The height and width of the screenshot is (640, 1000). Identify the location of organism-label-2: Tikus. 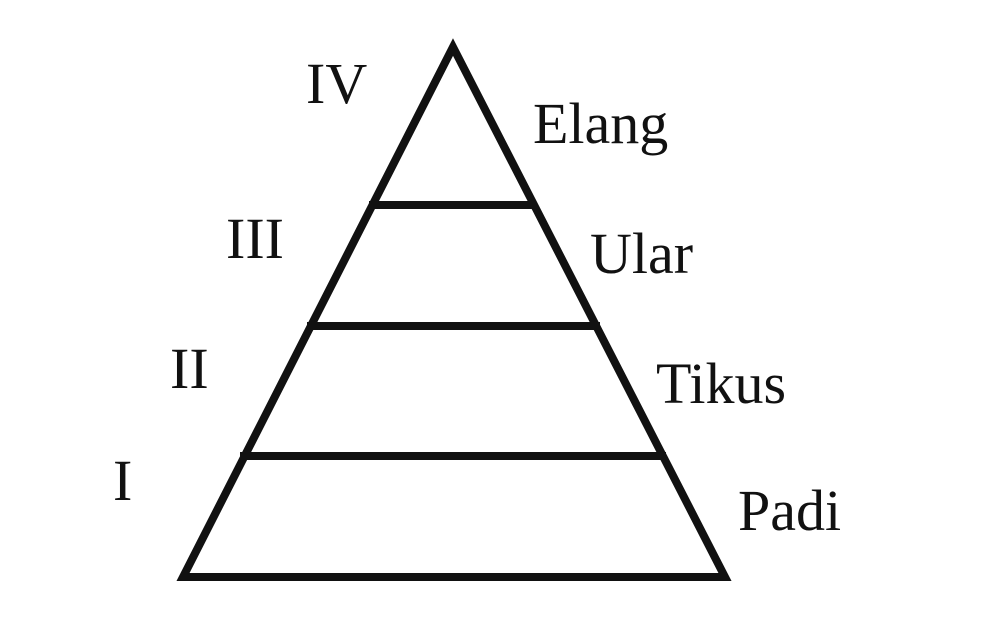
(721, 383).